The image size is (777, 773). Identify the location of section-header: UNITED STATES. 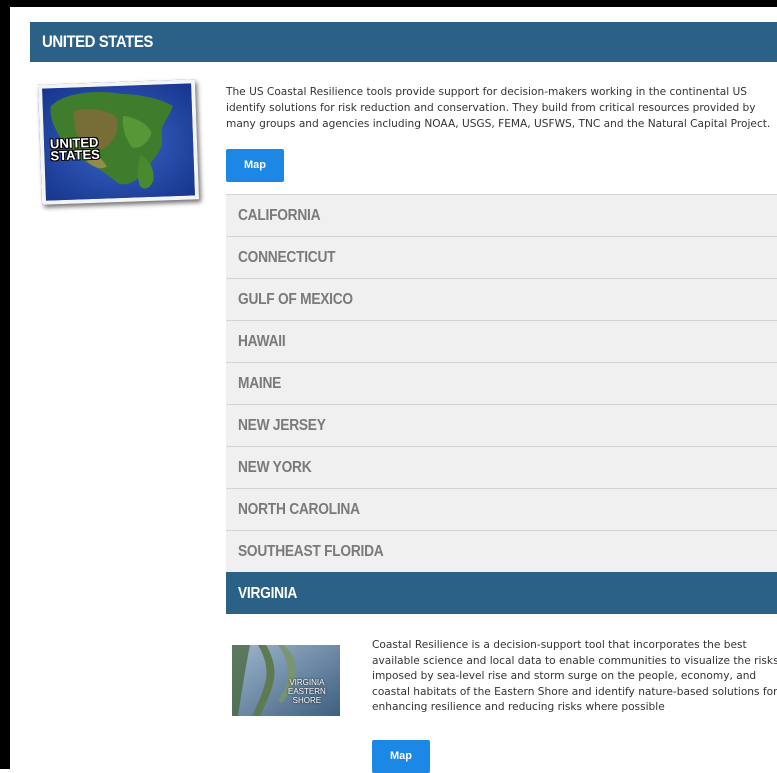
(403, 42).